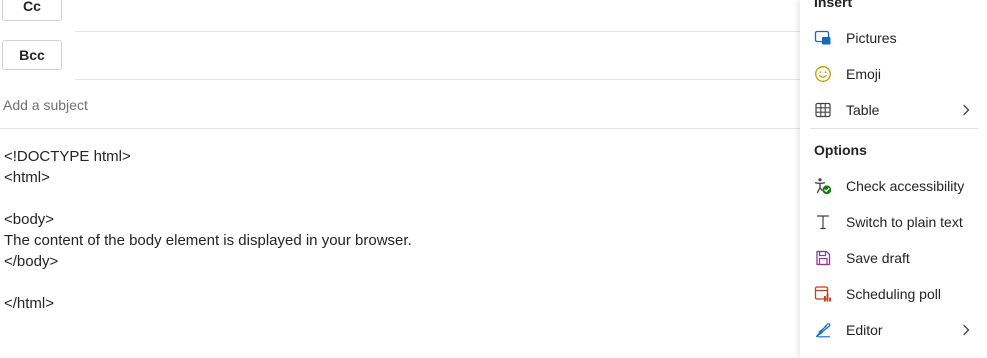 The width and height of the screenshot is (987, 358). Describe the element at coordinates (823, 330) in the screenshot. I see `editor-icon` at that location.